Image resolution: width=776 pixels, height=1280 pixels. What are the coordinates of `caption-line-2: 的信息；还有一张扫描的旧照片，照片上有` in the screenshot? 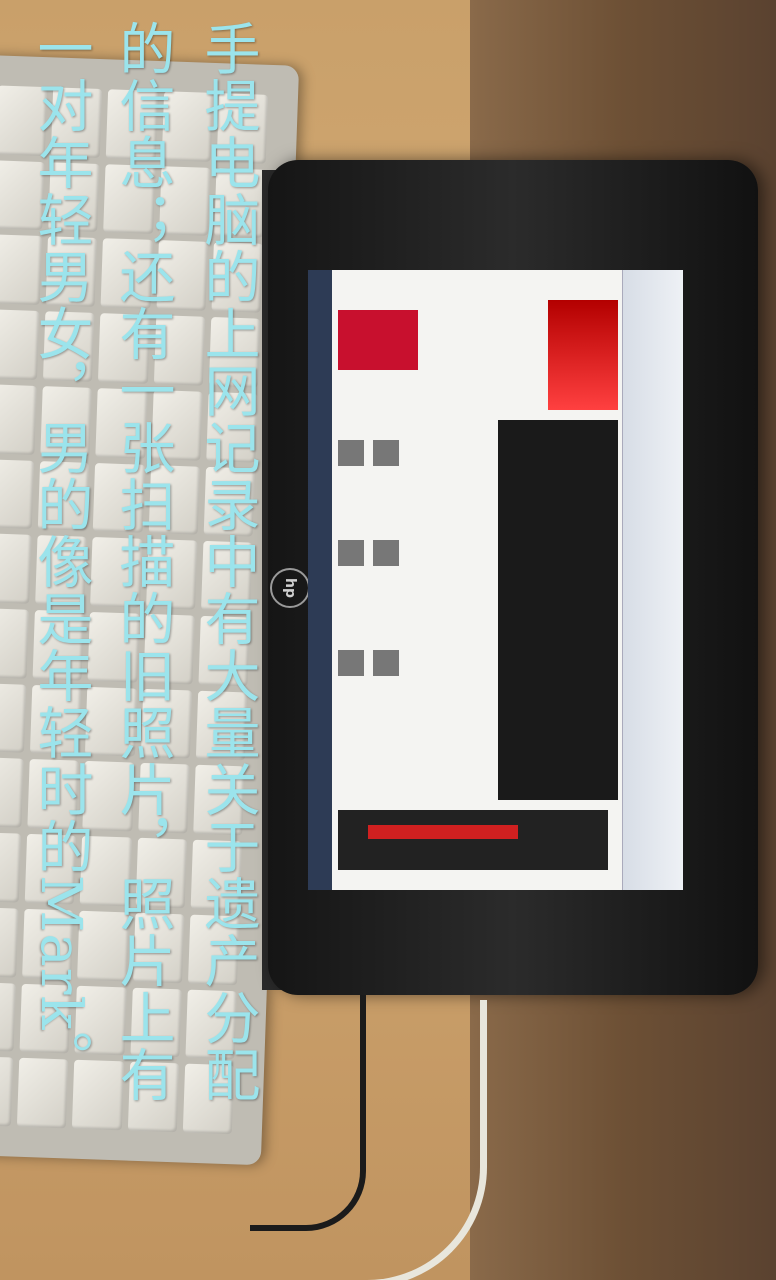 It's located at (142, 561).